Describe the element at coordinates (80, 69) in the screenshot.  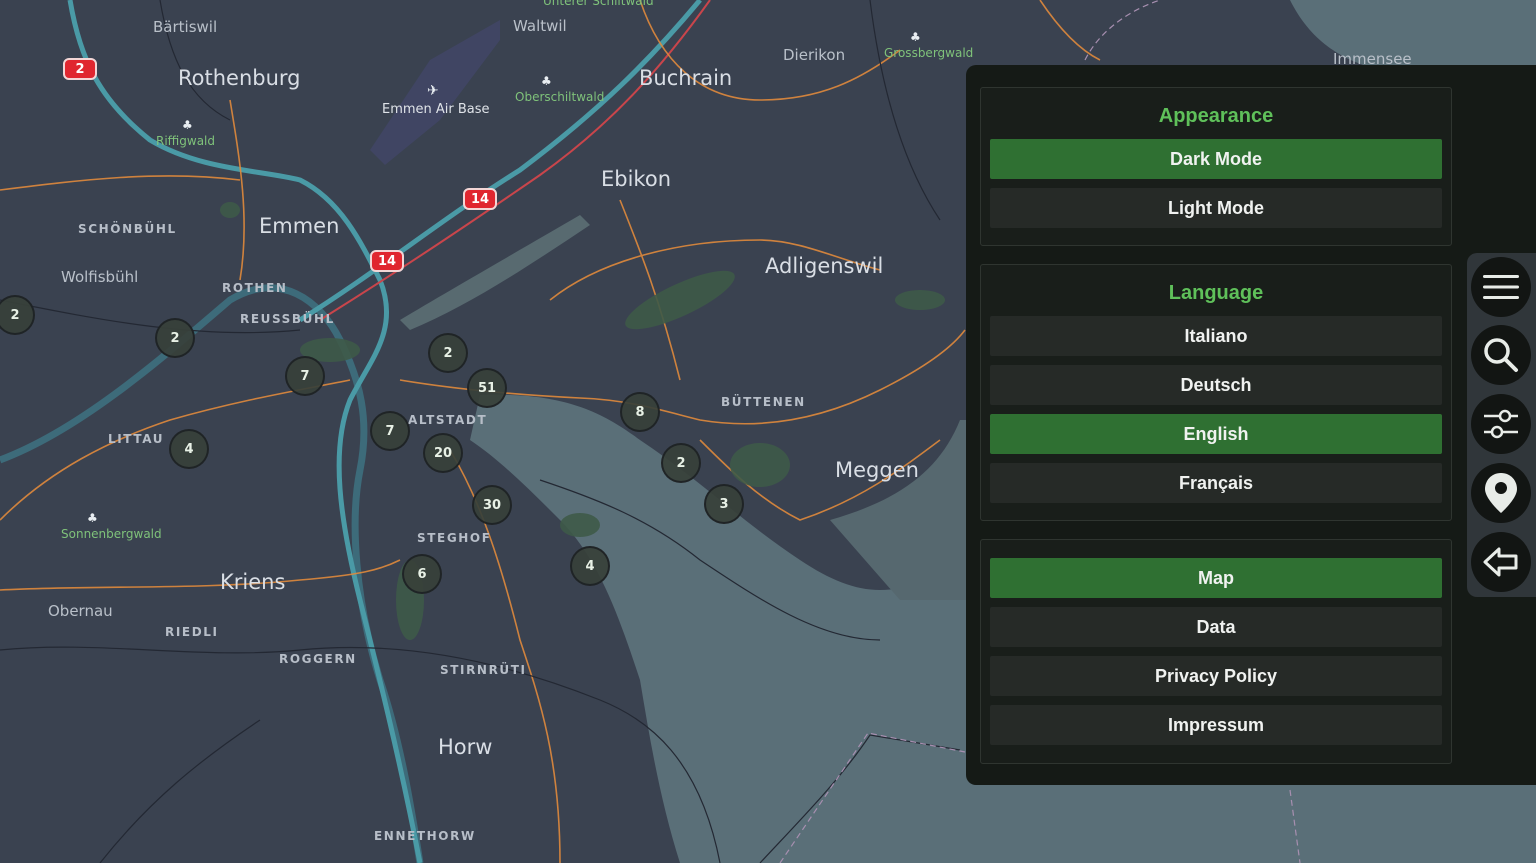
I see `highway-shield: 2` at that location.